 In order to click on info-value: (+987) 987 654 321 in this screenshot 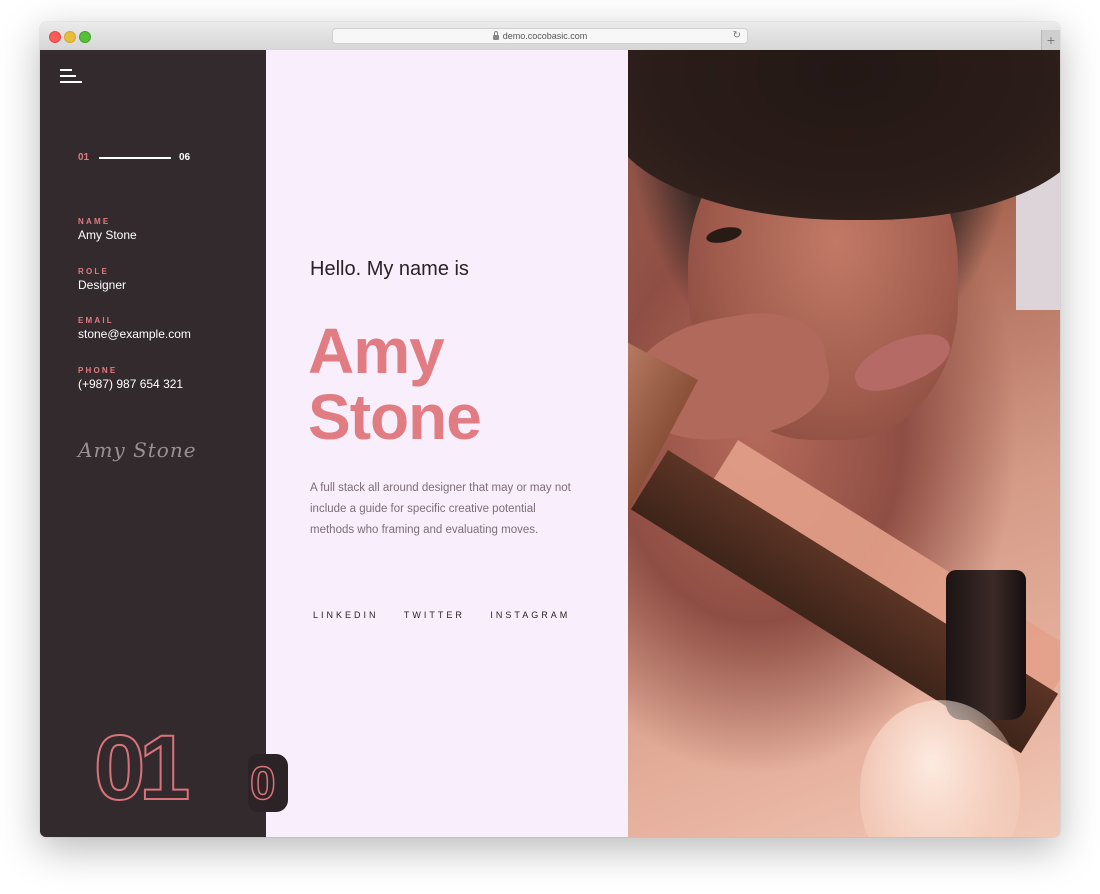, I will do `click(168, 384)`.